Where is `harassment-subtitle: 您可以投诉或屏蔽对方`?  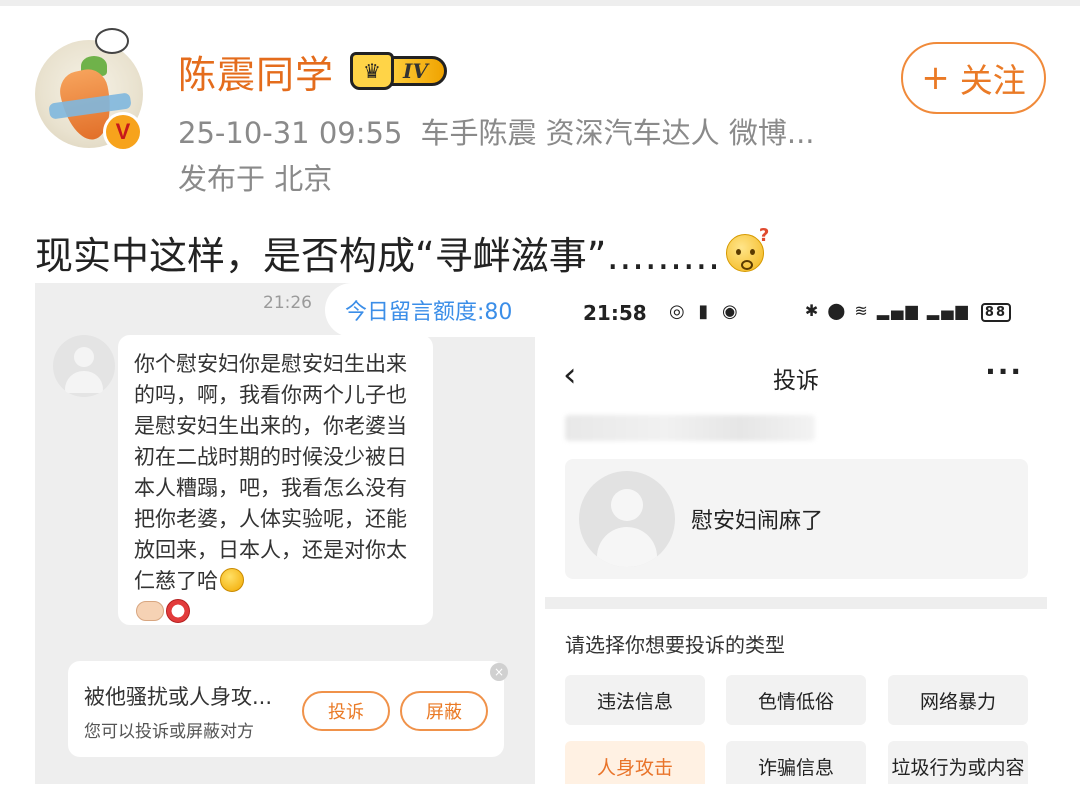 harassment-subtitle: 您可以投诉或屏蔽对方 is located at coordinates (169, 732).